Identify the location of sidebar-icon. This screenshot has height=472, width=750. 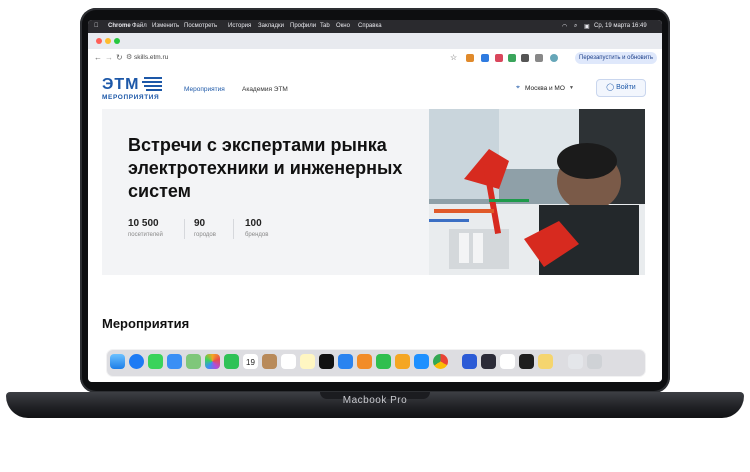
(539, 58).